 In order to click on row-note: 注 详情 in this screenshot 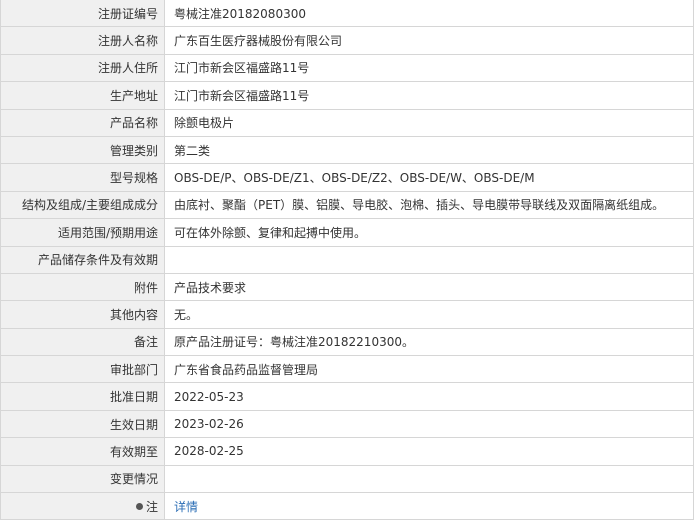, I will do `click(347, 506)`.